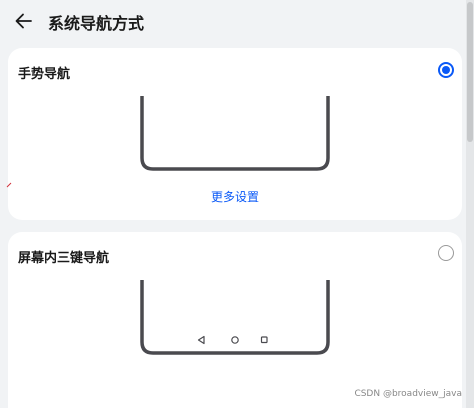 The image size is (474, 408). I want to click on three-key-navigation-label: 屏幕内三键导航, so click(64, 258).